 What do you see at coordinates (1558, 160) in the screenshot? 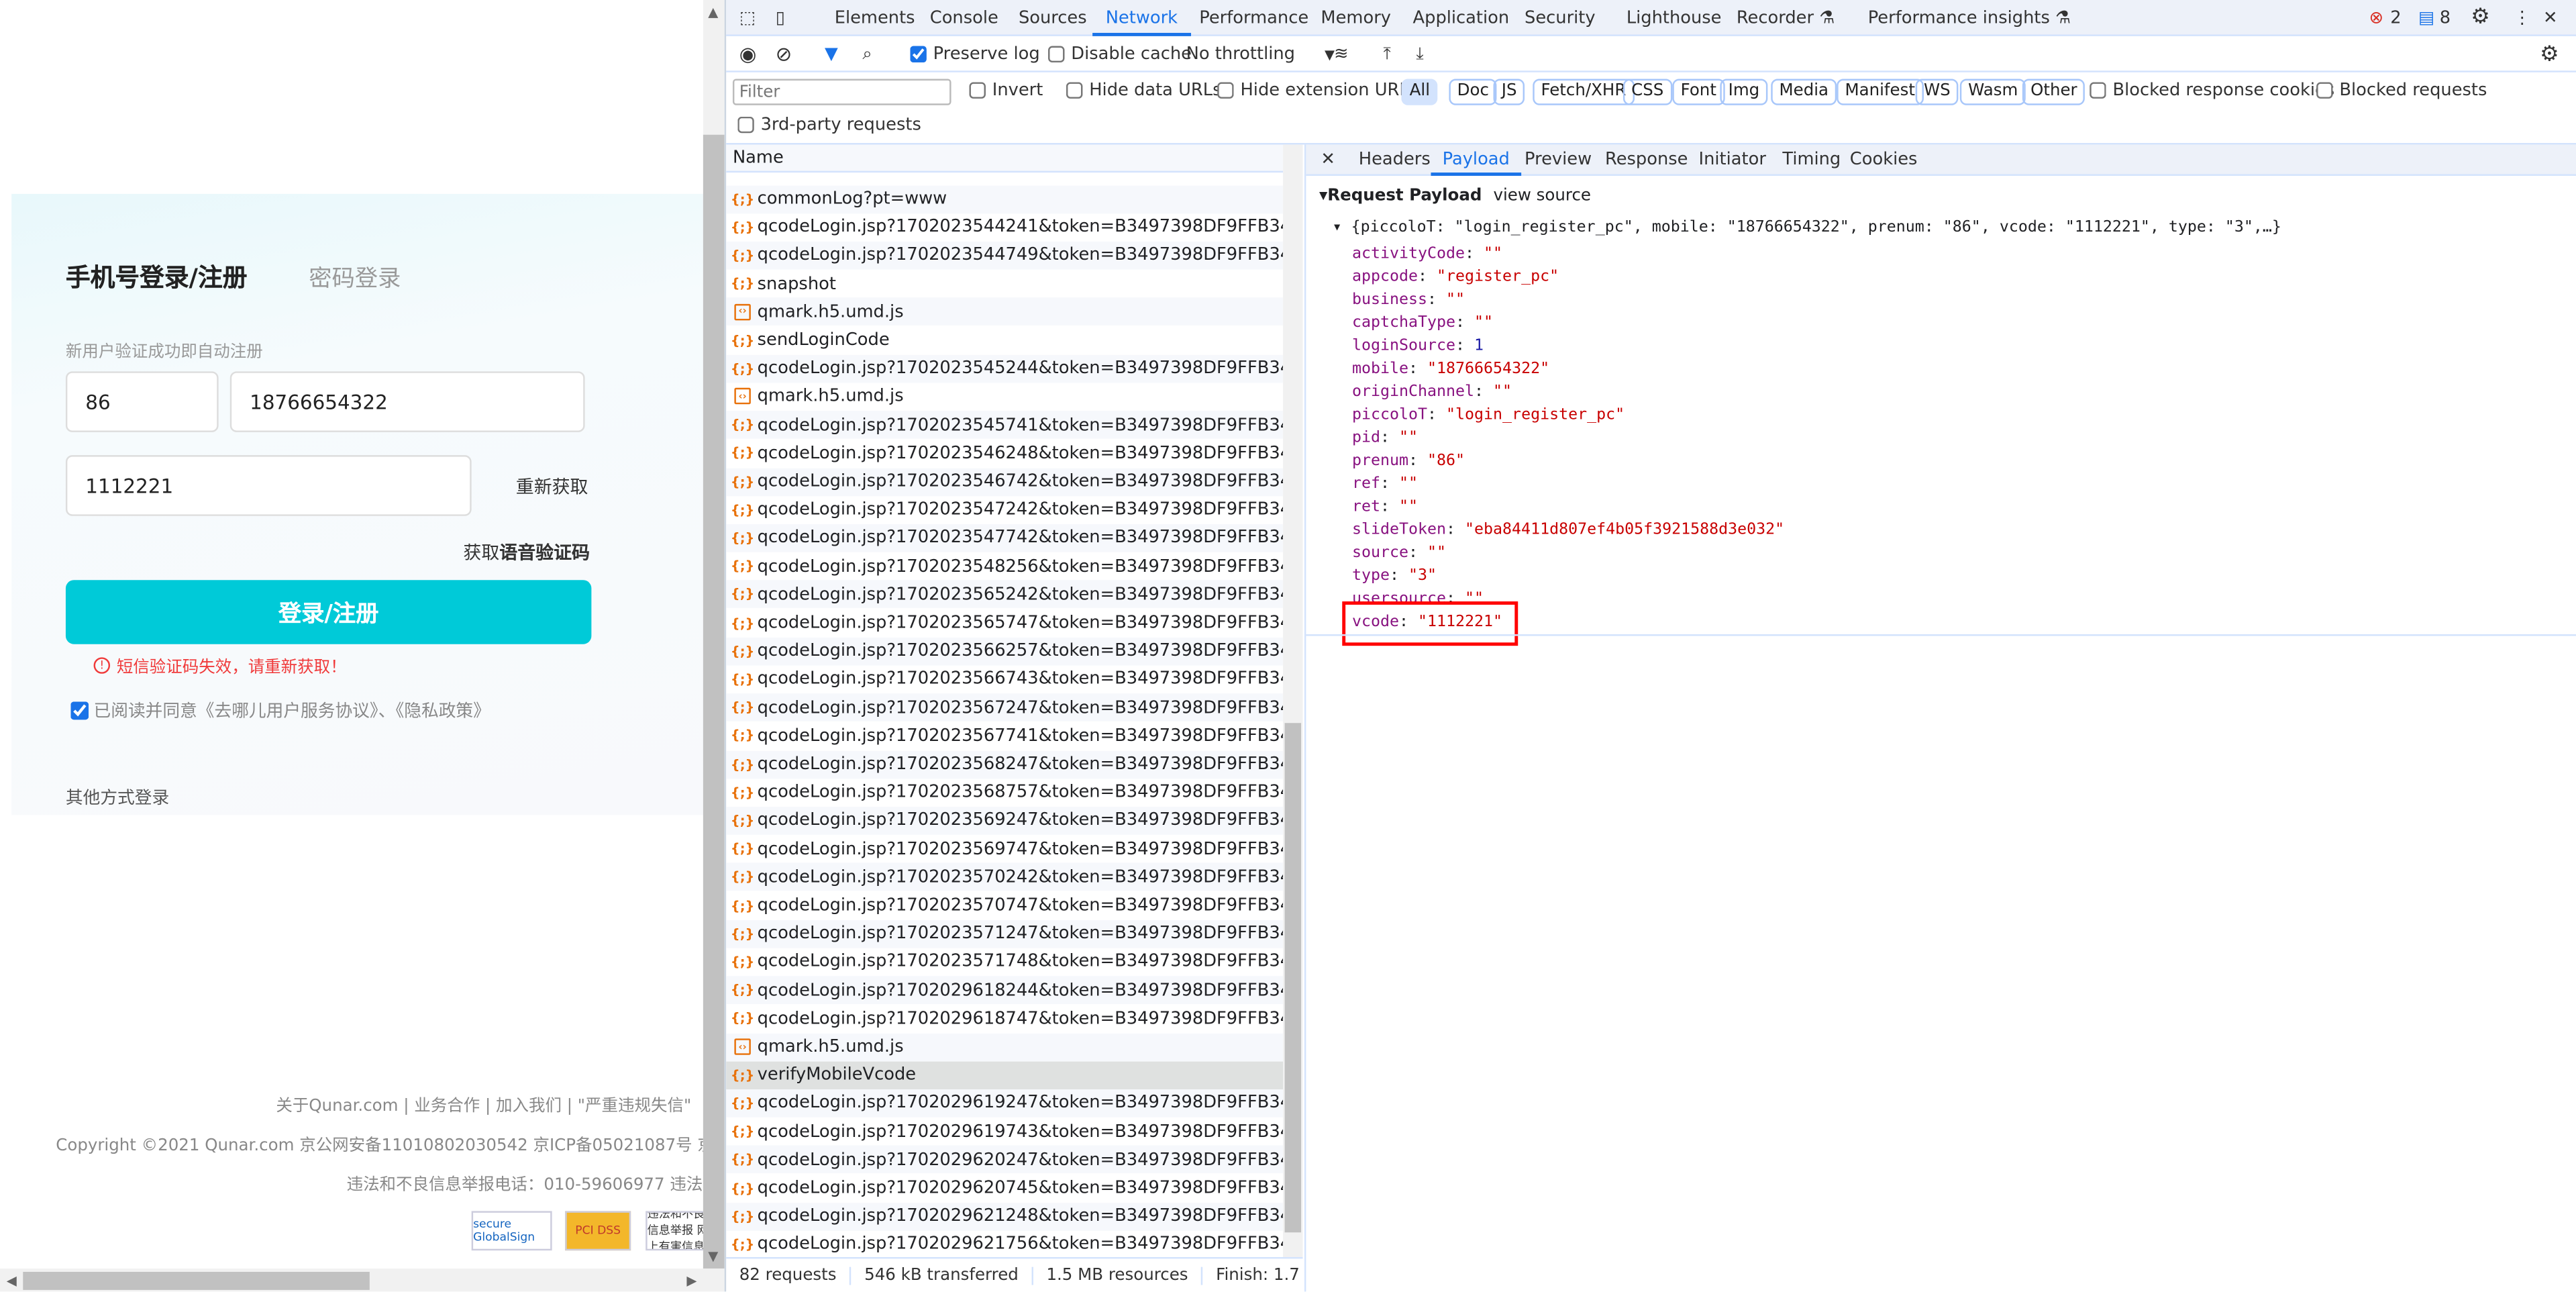
I see `detail-tab-preview: Preview` at bounding box center [1558, 160].